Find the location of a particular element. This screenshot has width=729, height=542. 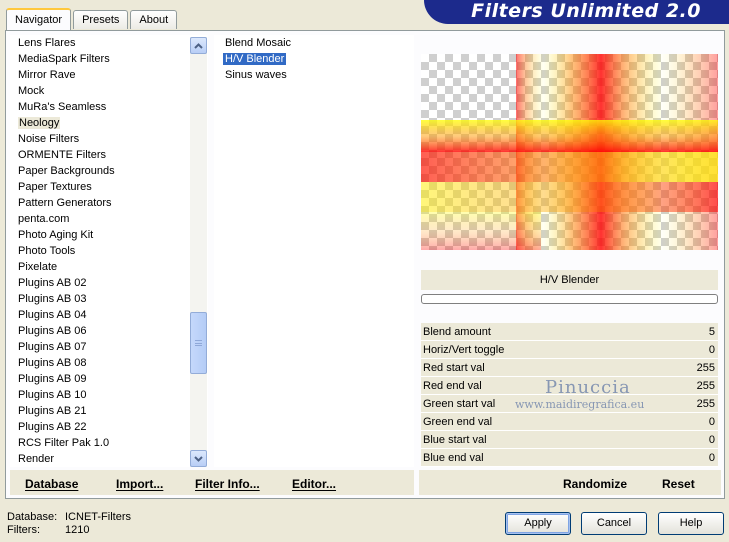

category-item-label: Plugins AB 22 is located at coordinates (52, 427).